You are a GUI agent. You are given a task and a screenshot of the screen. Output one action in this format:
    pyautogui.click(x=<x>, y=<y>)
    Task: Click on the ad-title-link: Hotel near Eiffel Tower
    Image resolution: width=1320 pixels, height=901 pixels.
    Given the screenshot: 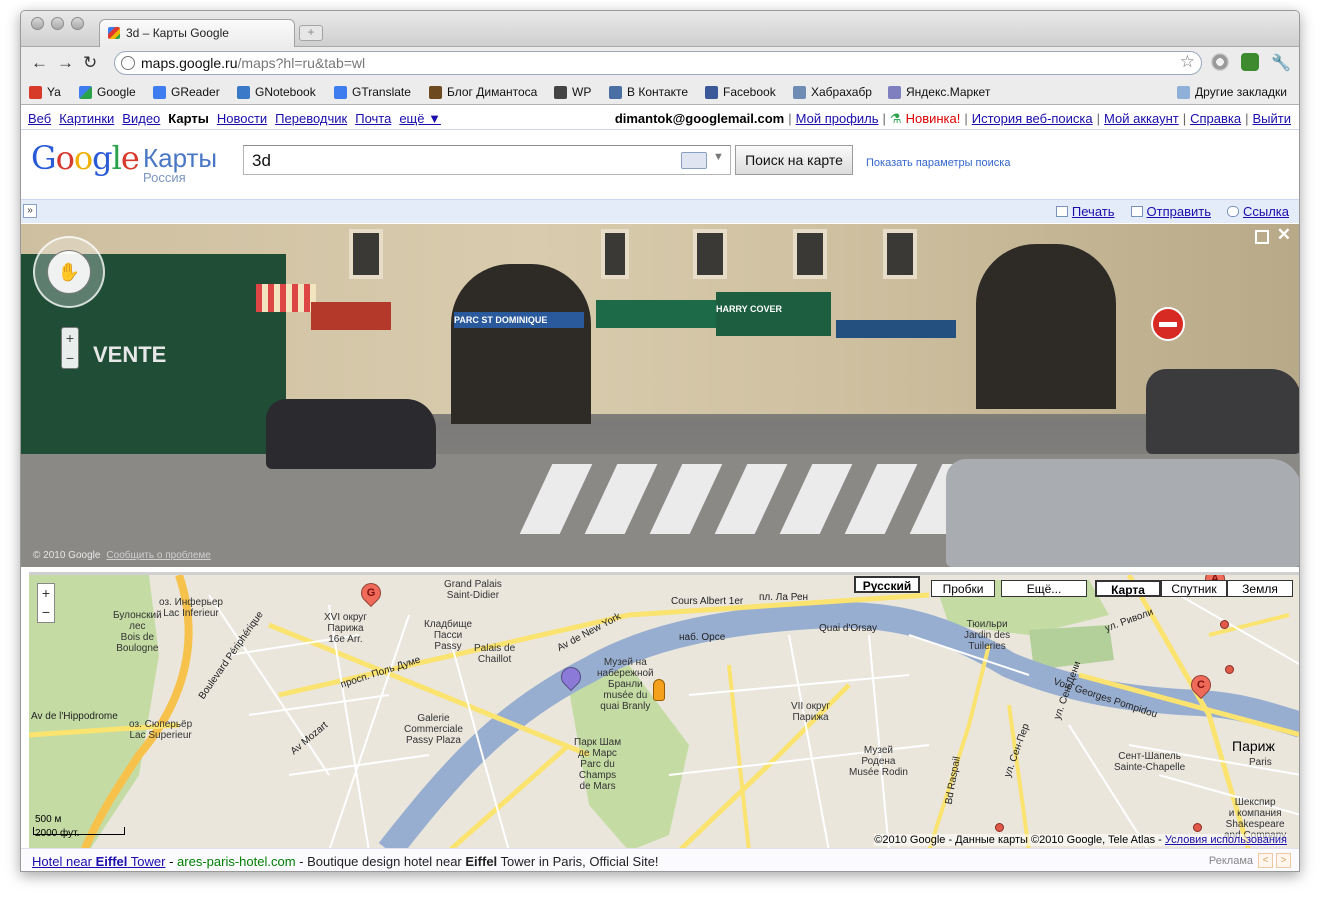 What is the action you would take?
    pyautogui.click(x=98, y=861)
    